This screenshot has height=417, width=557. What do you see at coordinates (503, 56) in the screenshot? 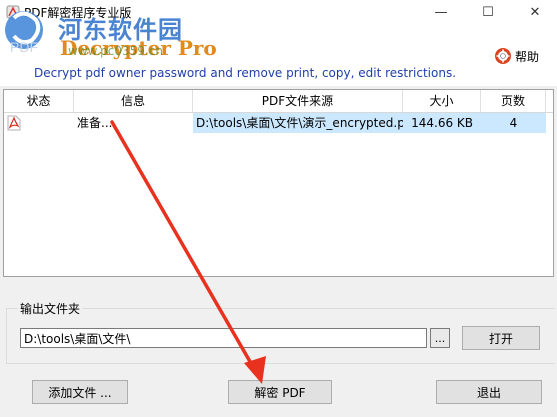
I see `lifebuoy-icon` at bounding box center [503, 56].